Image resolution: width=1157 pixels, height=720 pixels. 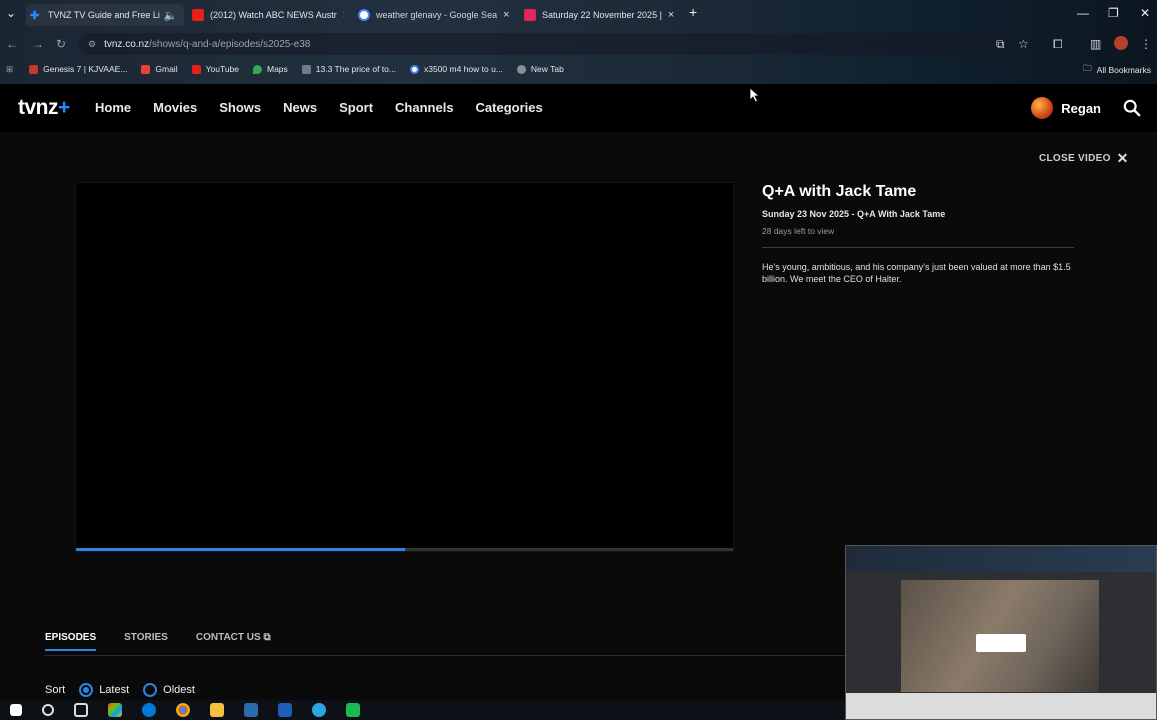 I want to click on pip-caption-card, so click(x=1001, y=643).